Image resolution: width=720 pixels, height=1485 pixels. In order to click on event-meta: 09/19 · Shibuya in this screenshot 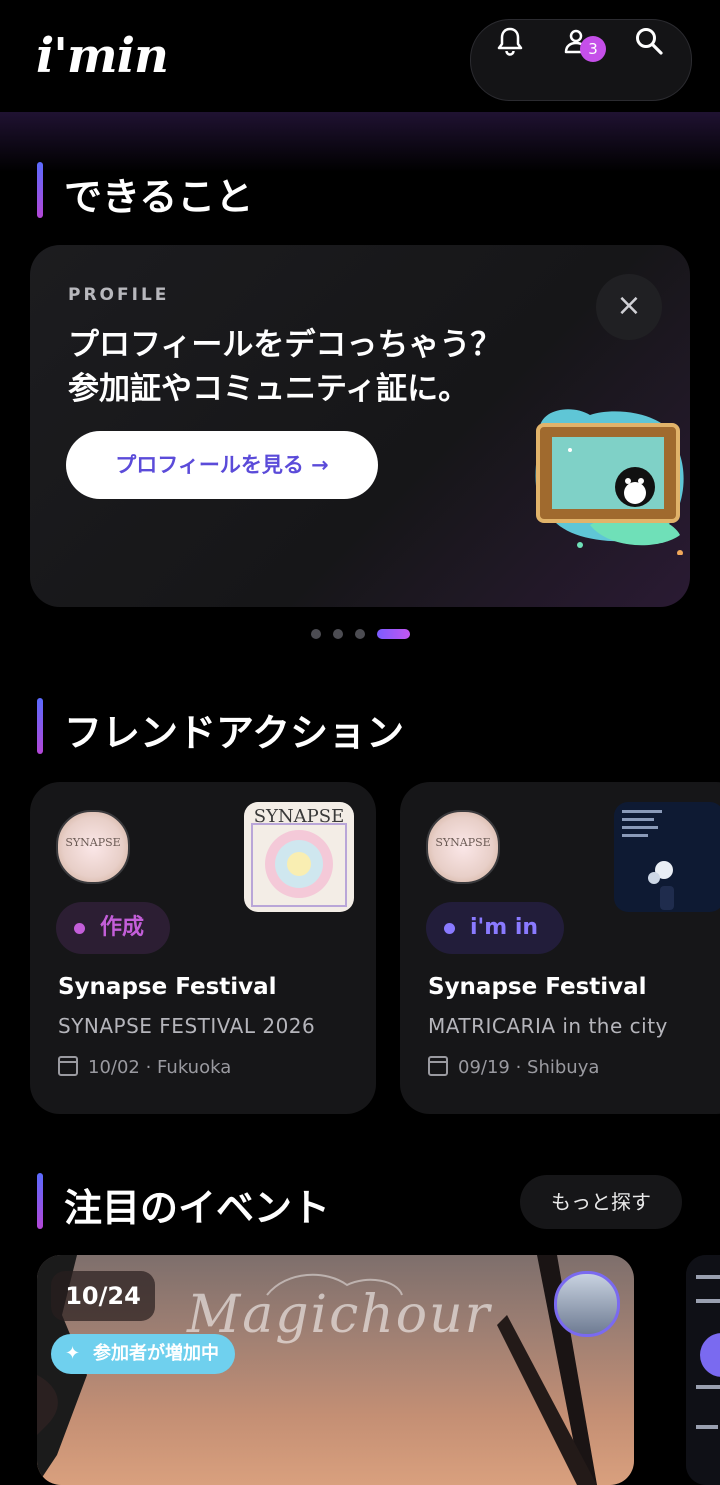, I will do `click(513, 1067)`.